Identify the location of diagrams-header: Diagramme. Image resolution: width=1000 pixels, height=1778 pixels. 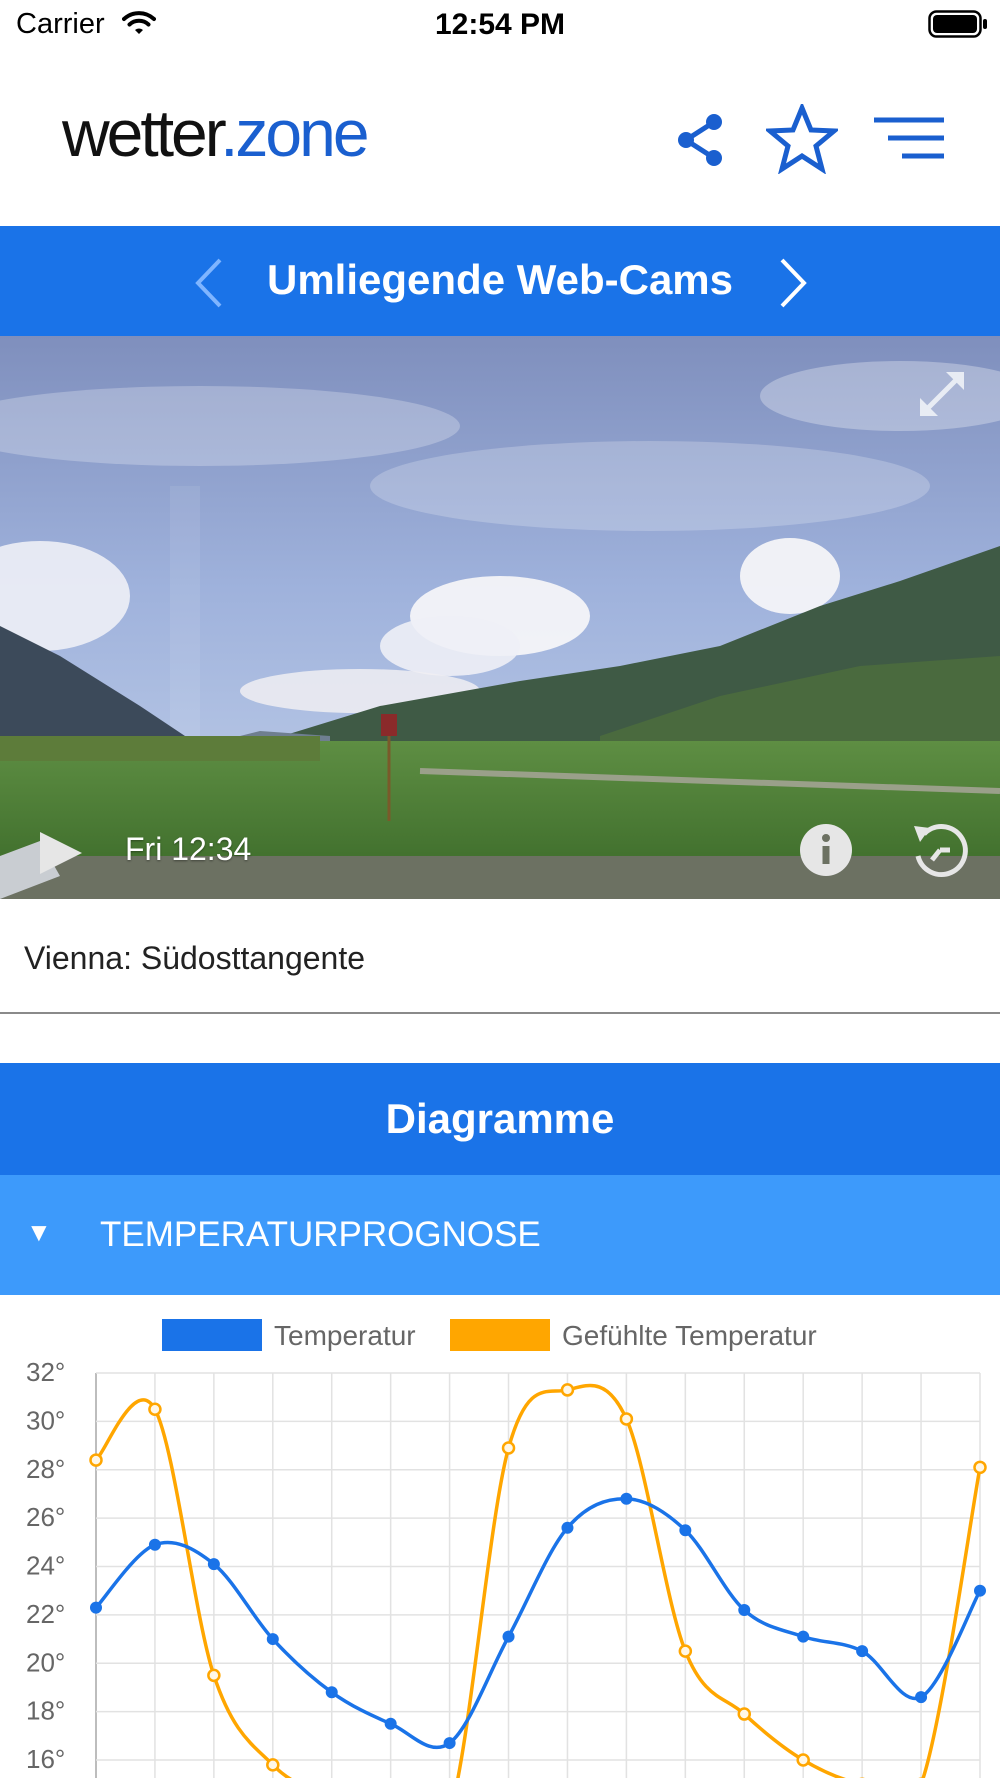
(500, 1119).